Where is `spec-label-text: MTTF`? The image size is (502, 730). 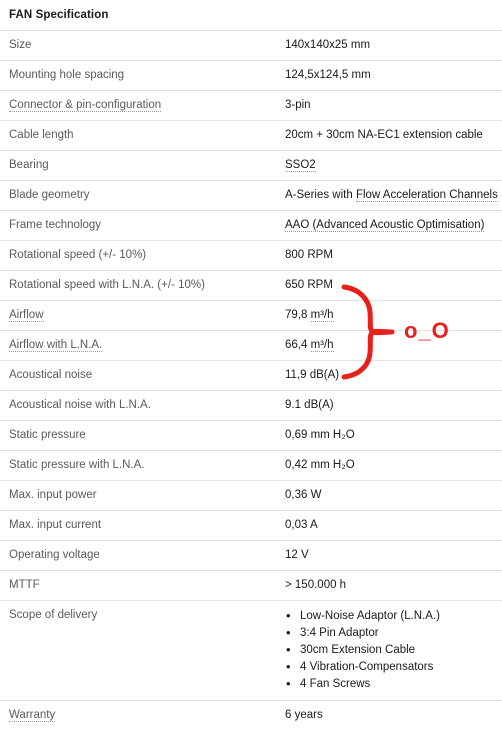 spec-label-text: MTTF is located at coordinates (24, 585).